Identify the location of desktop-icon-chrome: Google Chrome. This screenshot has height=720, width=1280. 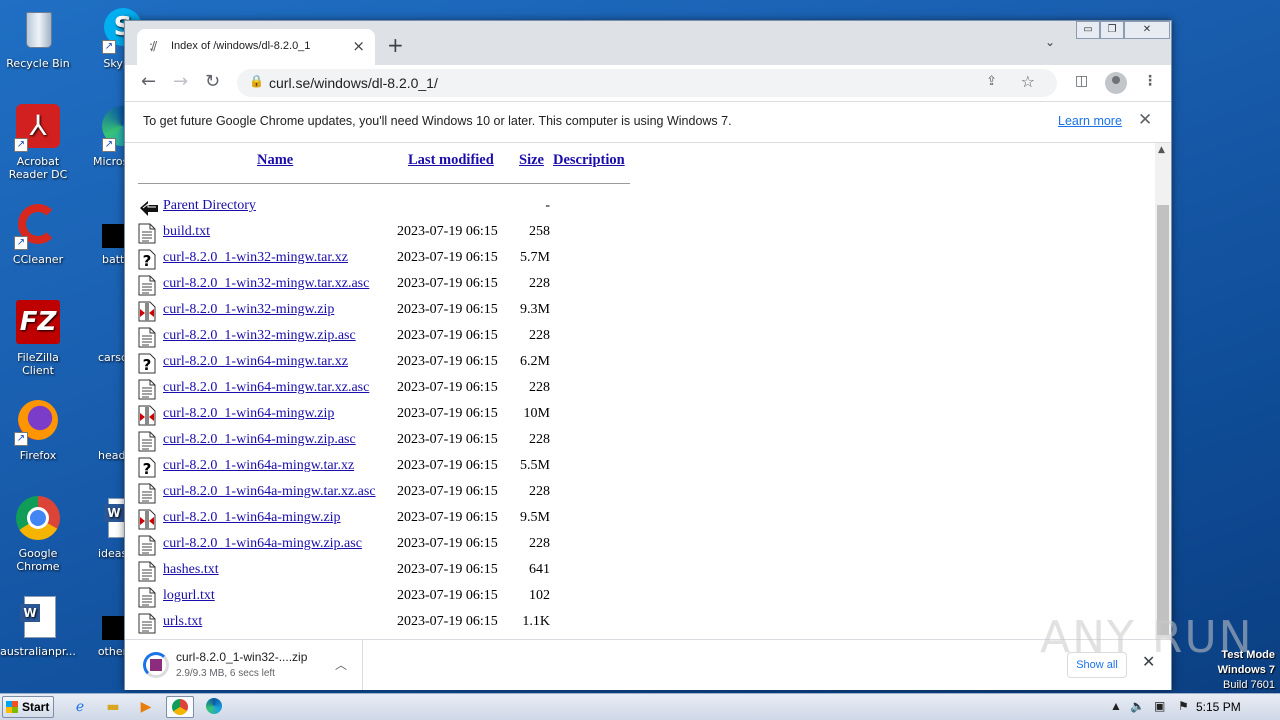
(38, 534).